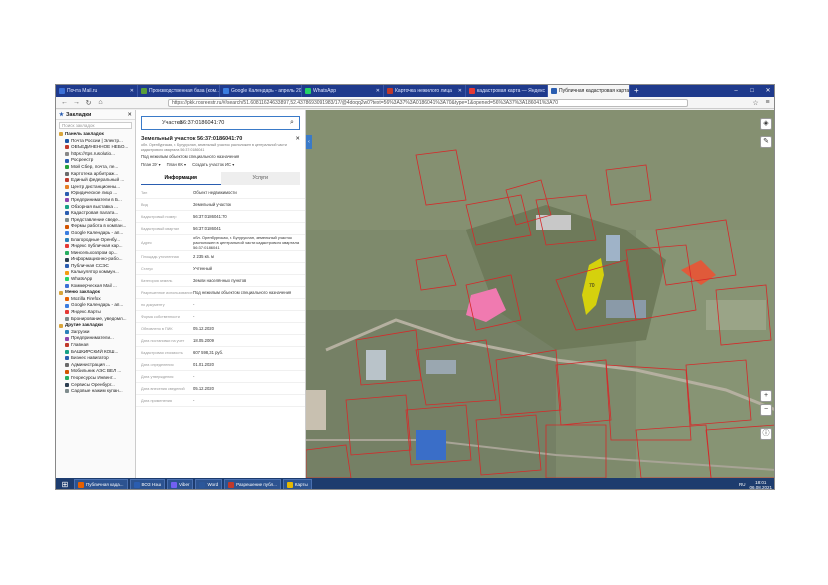 This screenshot has height=585, width=828. I want to click on browser-tab: Публичная кадастровая карта✕, so click(589, 91).